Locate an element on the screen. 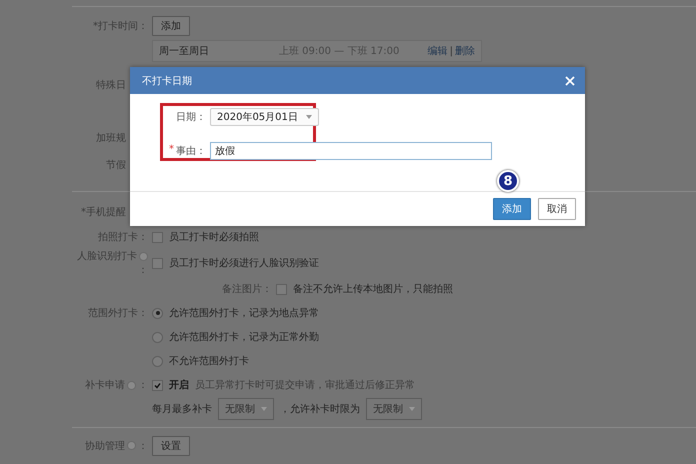 The height and width of the screenshot is (464, 696). field-label: 事由： is located at coordinates (191, 151).